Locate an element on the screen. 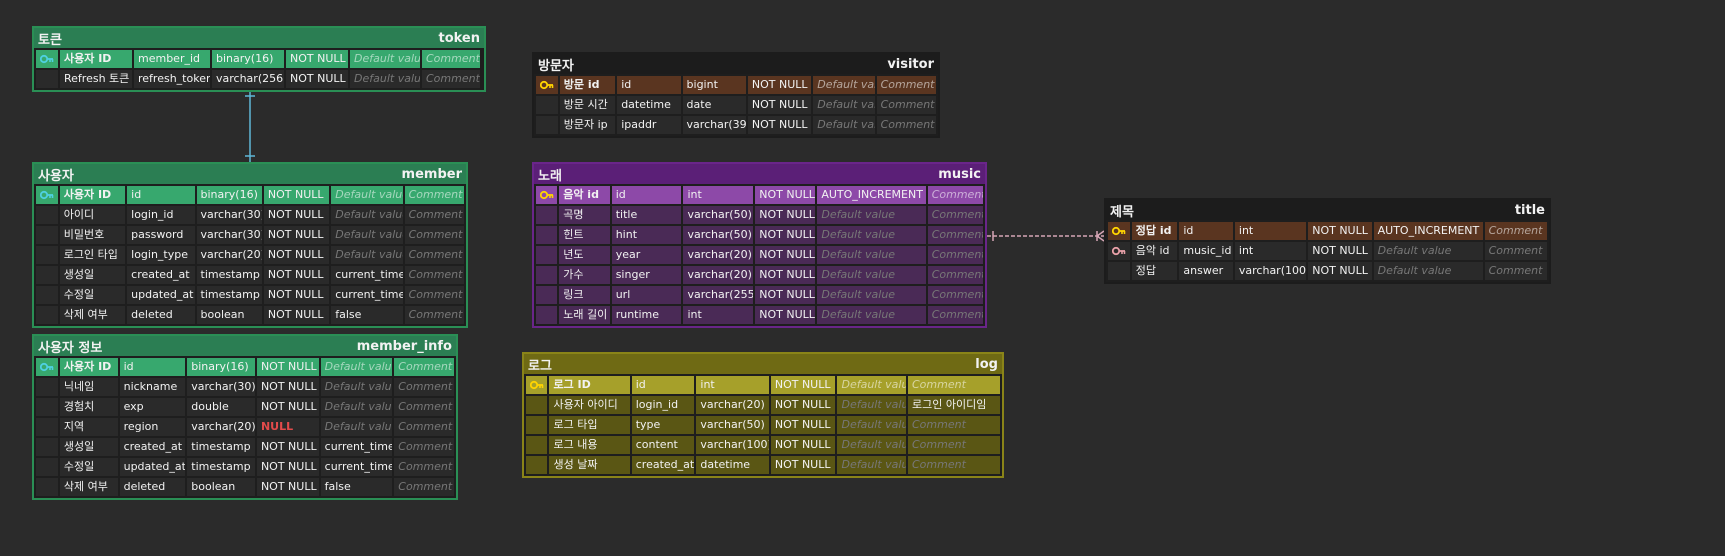 This screenshot has width=1725, height=556. column-type: varchar(50) is located at coordinates (718, 215).